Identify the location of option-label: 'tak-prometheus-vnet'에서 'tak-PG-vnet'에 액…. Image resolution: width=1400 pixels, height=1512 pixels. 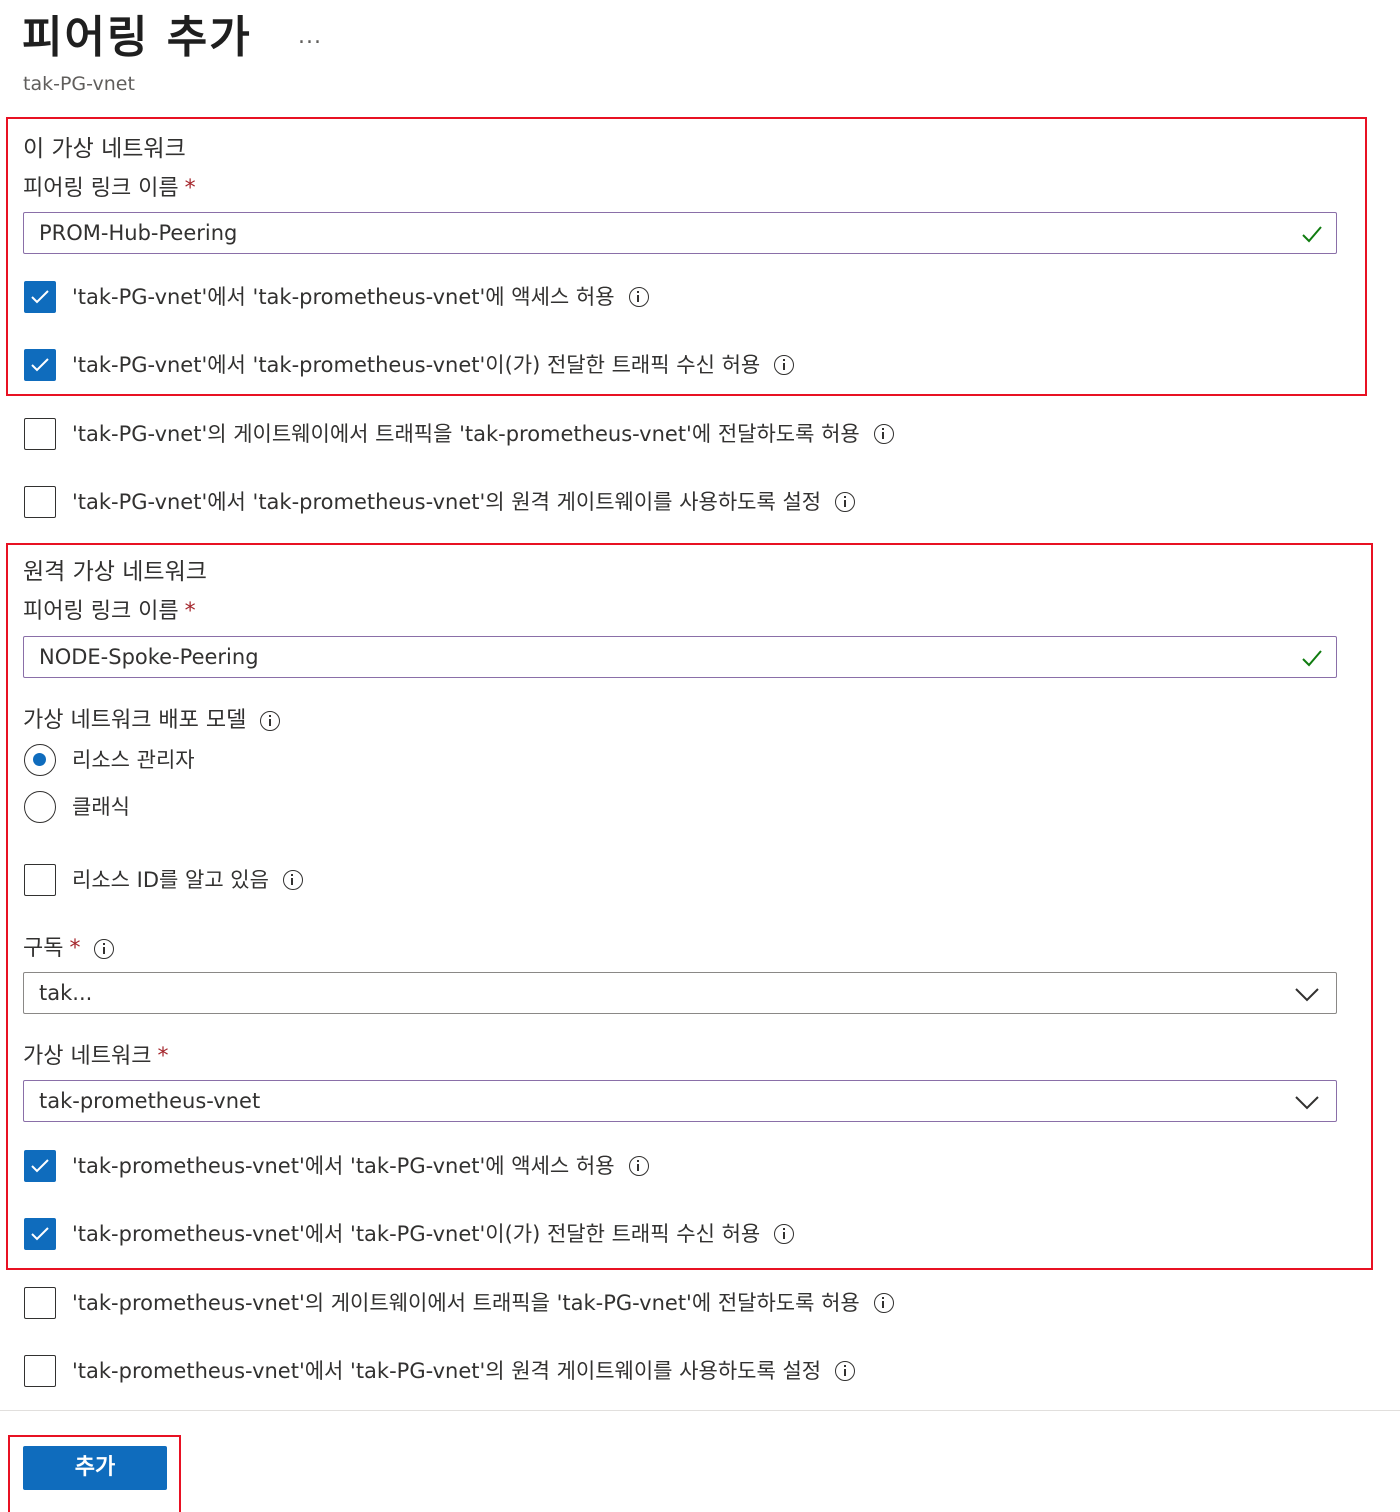
(343, 1166).